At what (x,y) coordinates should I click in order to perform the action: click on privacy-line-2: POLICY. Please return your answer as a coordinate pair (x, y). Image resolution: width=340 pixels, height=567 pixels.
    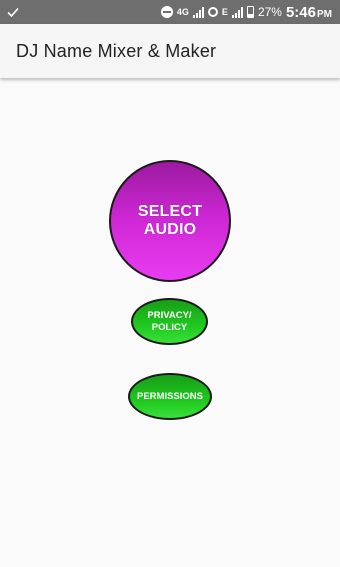
    Looking at the image, I should click on (169, 327).